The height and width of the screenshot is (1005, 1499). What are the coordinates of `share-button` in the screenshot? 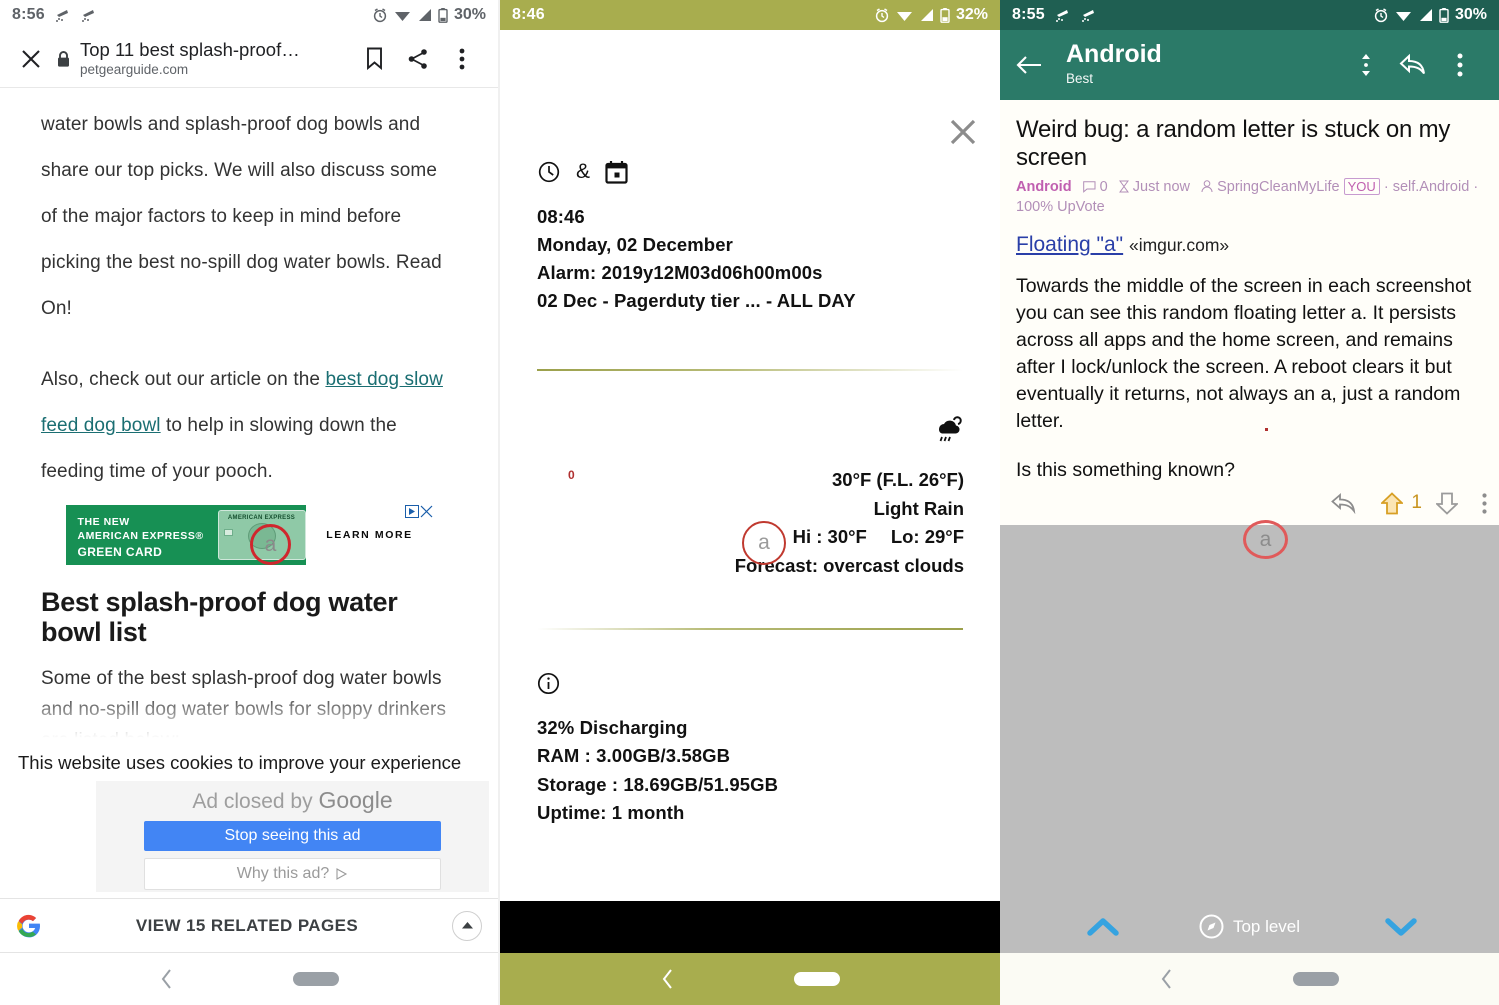 It's located at (418, 59).